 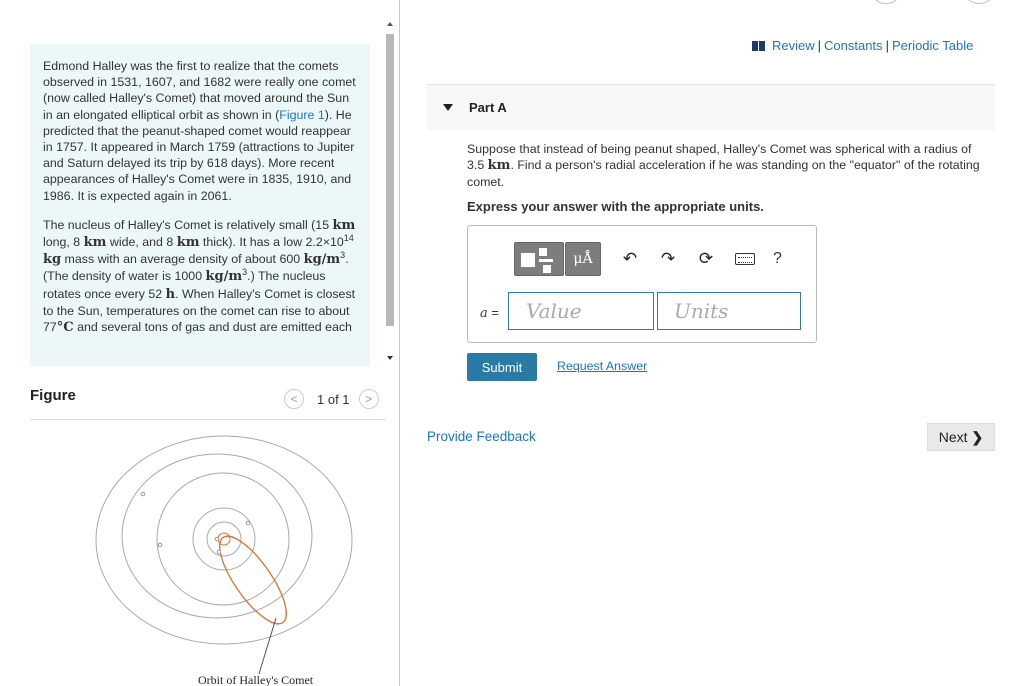 I want to click on units-input, so click(x=729, y=311).